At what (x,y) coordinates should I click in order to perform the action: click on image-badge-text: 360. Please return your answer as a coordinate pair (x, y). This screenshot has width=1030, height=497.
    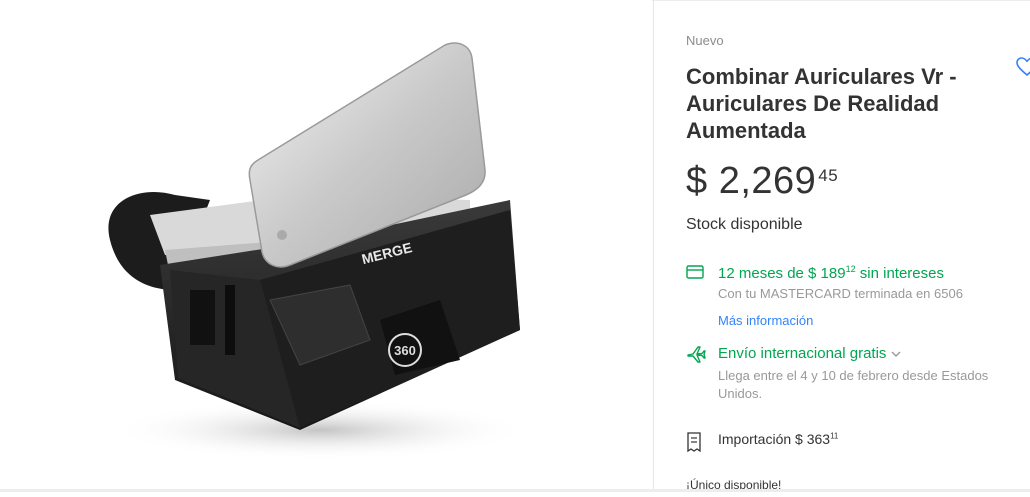
    Looking at the image, I should click on (405, 350).